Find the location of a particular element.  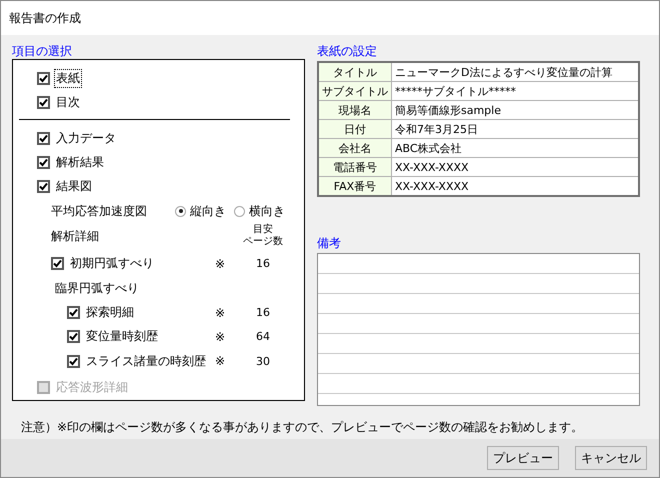

group-title: 項目の選択 is located at coordinates (42, 51).